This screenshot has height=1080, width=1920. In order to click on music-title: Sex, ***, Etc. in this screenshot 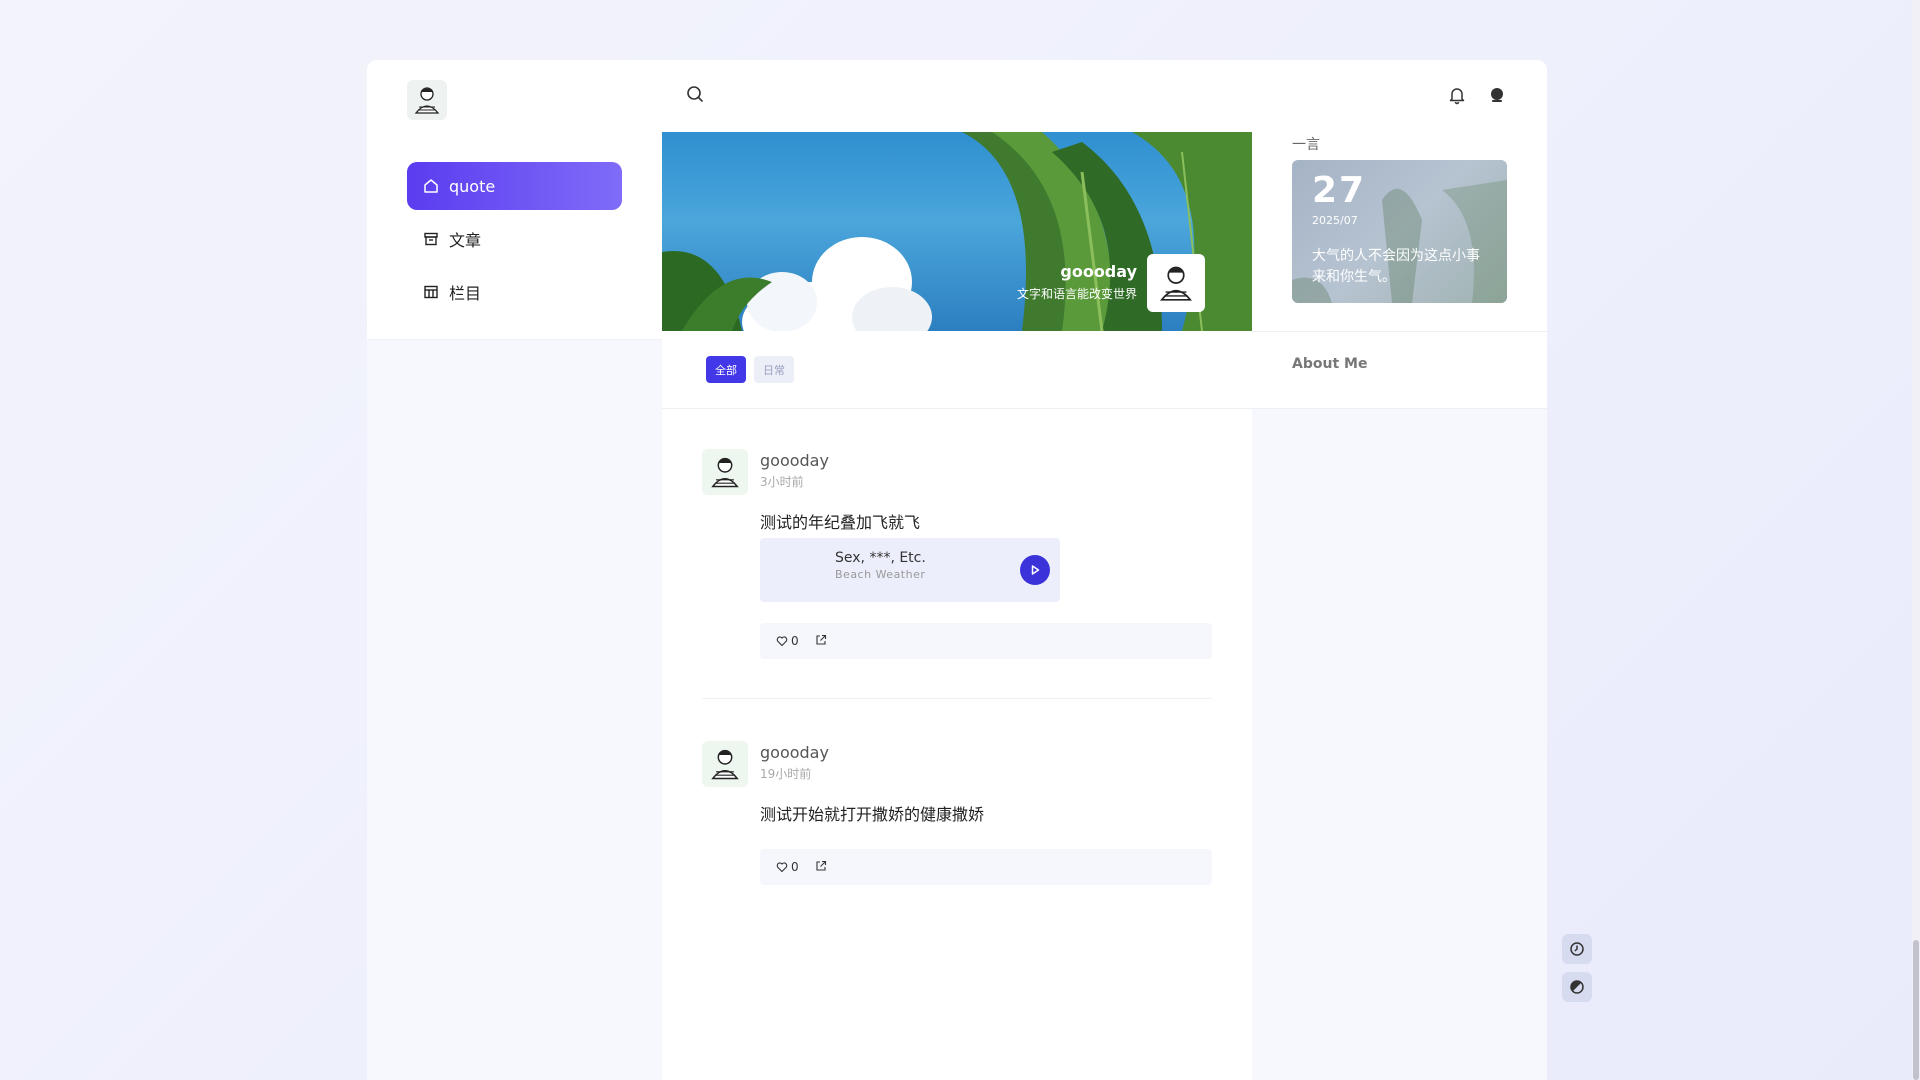, I will do `click(880, 558)`.